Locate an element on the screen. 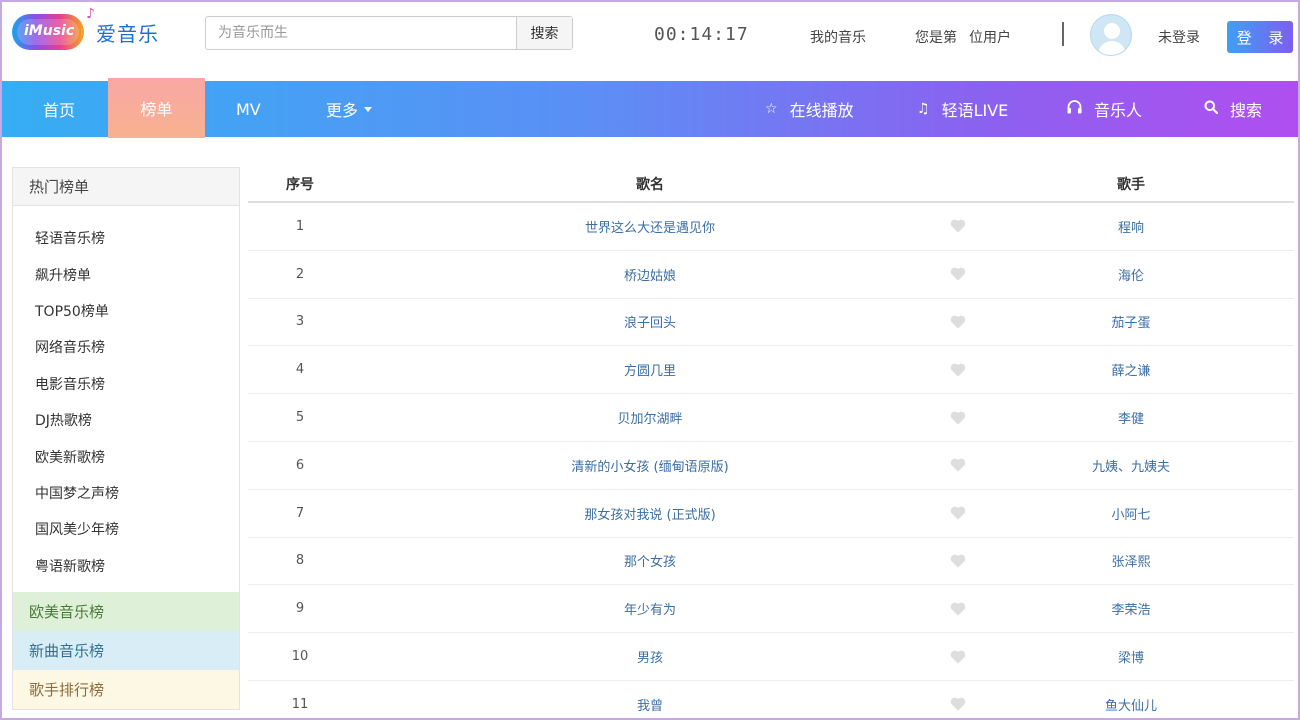 The height and width of the screenshot is (720, 1300). chart-block-new-songs: 新曲音乐榜 is located at coordinates (126, 650).